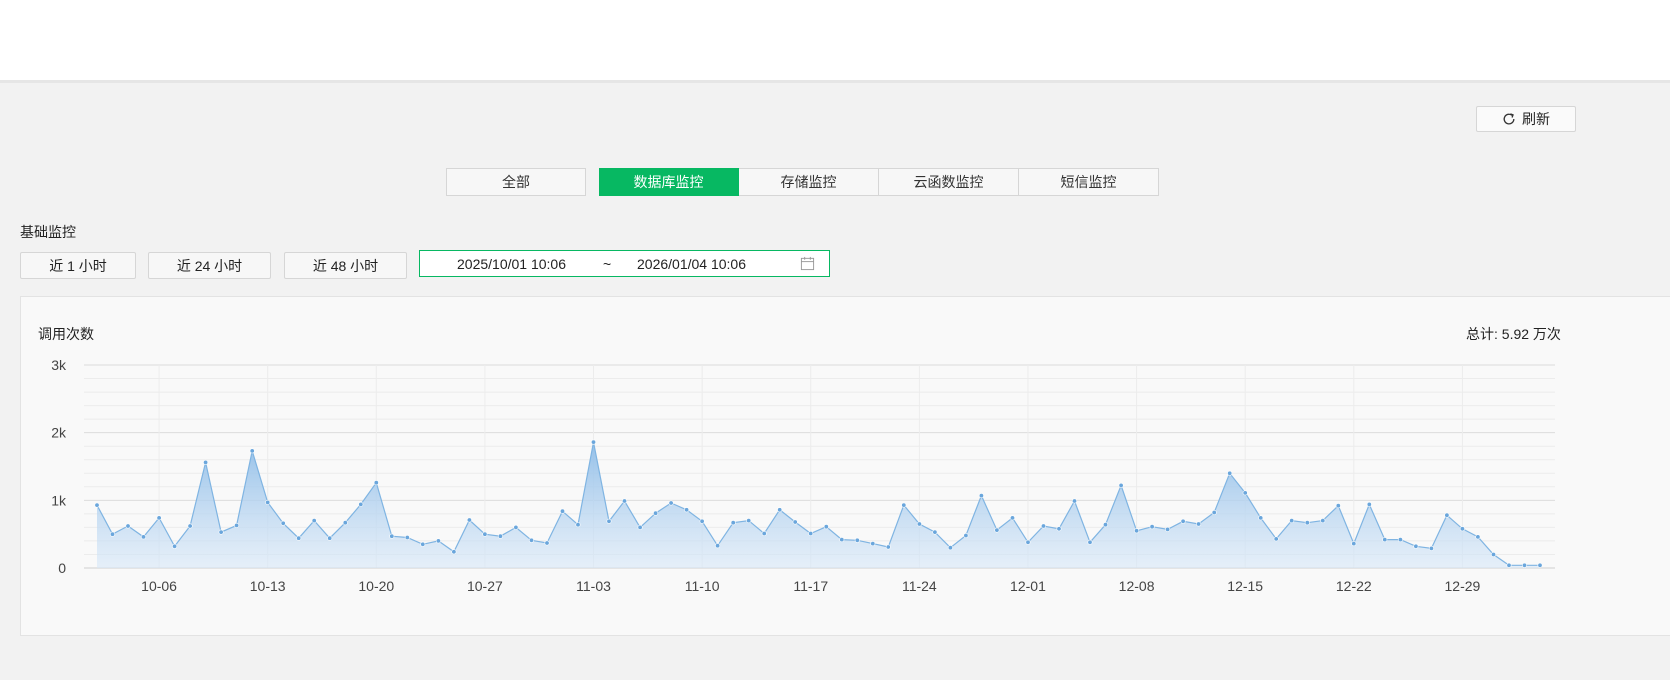  Describe the element at coordinates (1137, 586) in the screenshot. I see `x-tick-label: 12-08` at that location.